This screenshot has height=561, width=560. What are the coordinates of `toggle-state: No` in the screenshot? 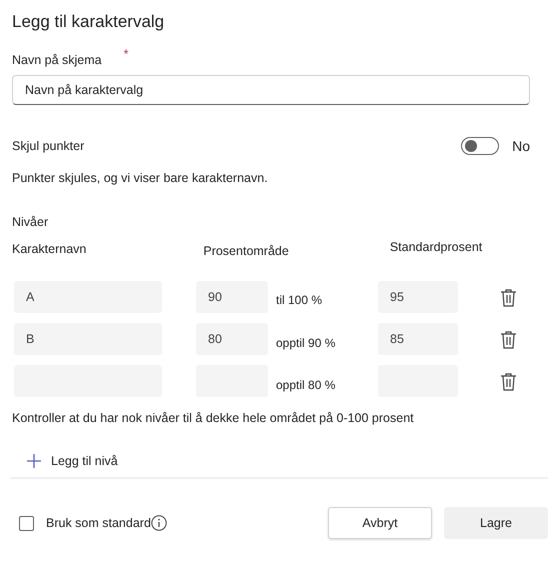 It's located at (521, 146).